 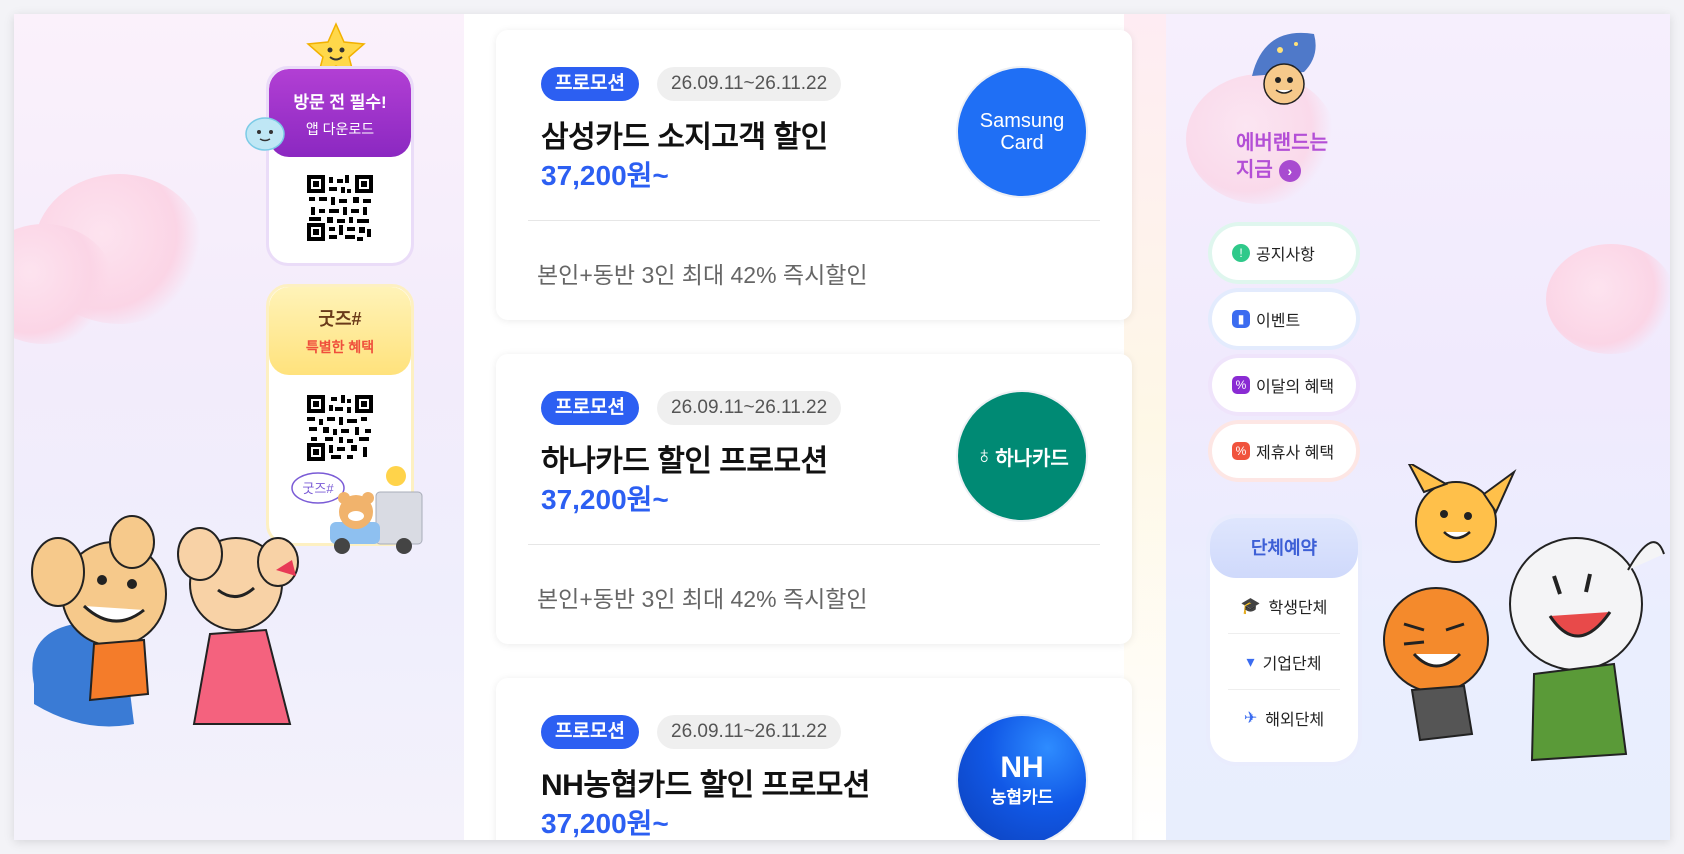 What do you see at coordinates (1022, 797) in the screenshot?
I see `logo-line: 농협카드` at bounding box center [1022, 797].